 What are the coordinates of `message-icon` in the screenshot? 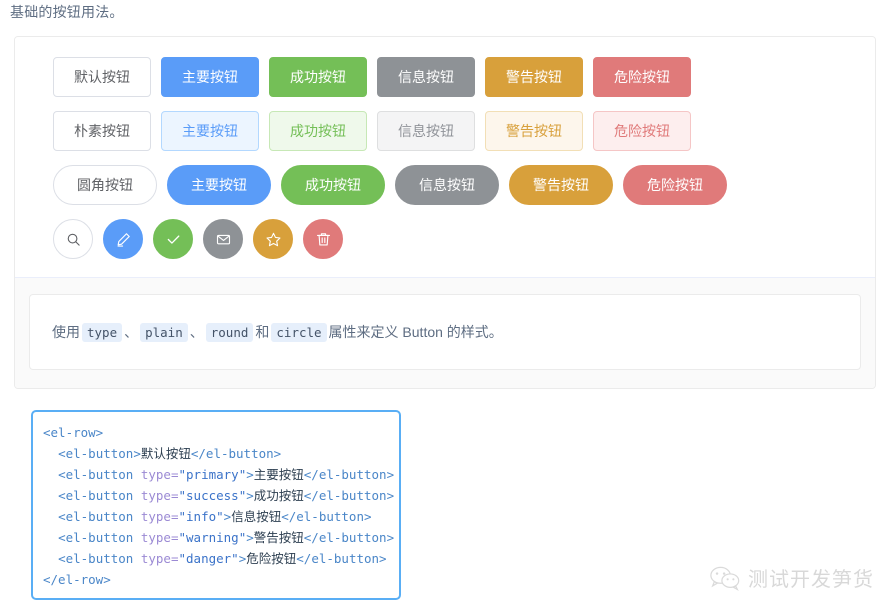 It's located at (223, 239).